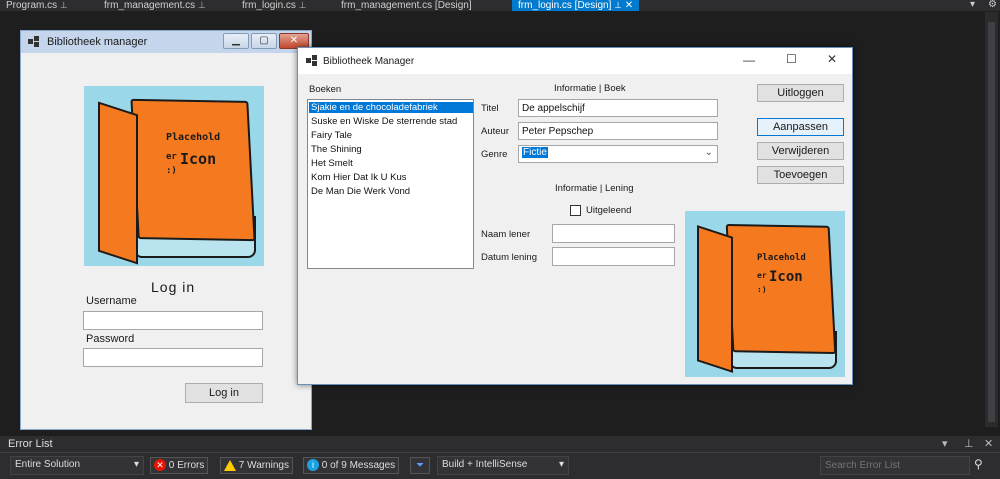  I want to click on loan-date-label: Datum lening, so click(509, 257).